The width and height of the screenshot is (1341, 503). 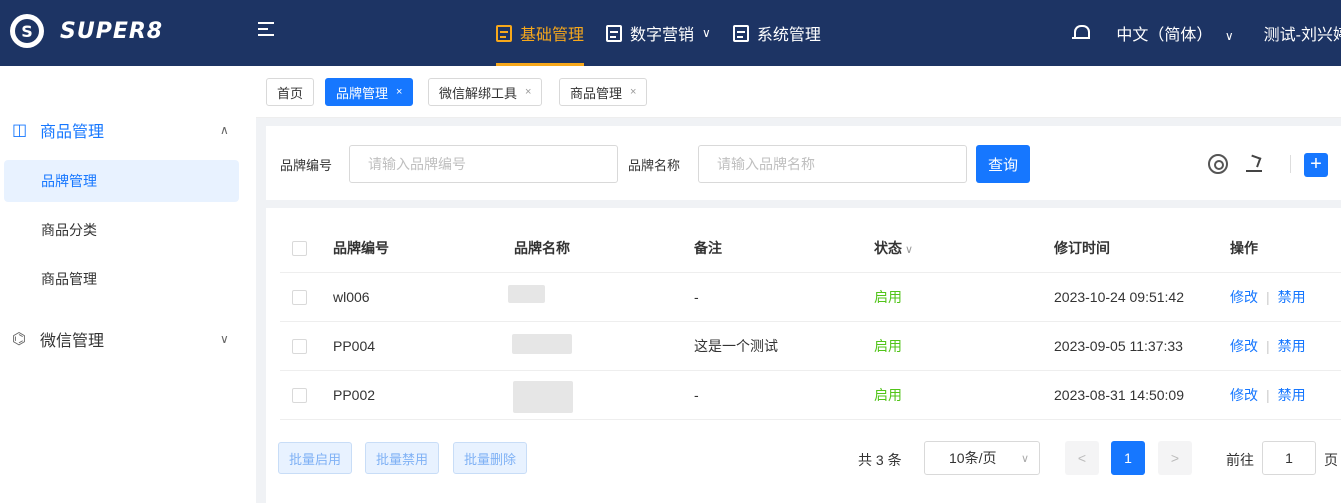 I want to click on topnav-basic-management: 基础管理, so click(x=540, y=33).